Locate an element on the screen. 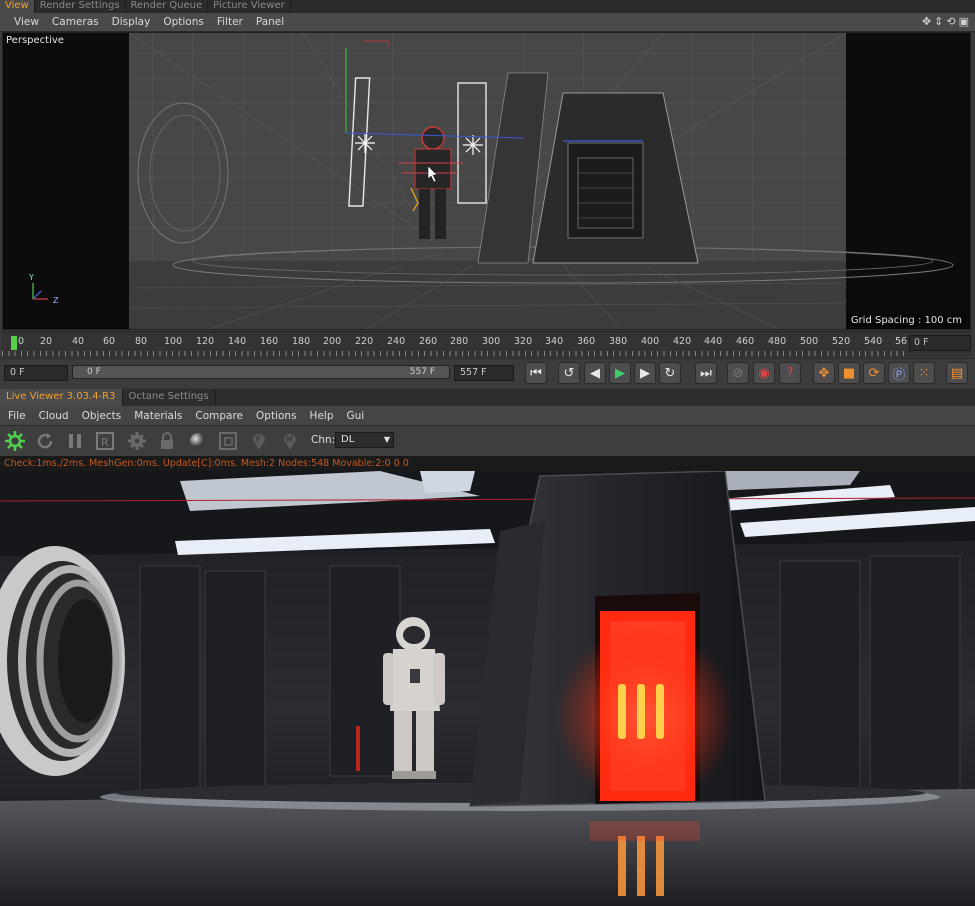  material-preview-button is located at coordinates (198, 441).